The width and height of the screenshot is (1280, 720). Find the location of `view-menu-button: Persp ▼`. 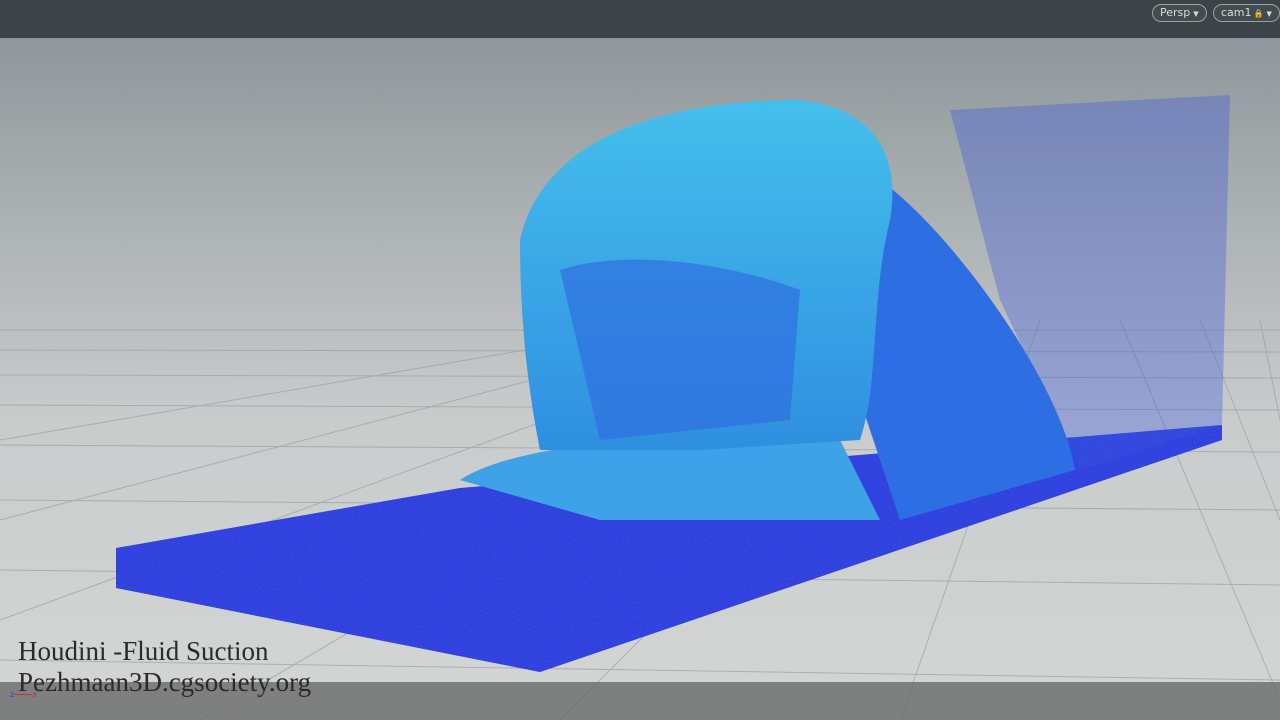

view-menu-button: Persp ▼ is located at coordinates (1179, 13).